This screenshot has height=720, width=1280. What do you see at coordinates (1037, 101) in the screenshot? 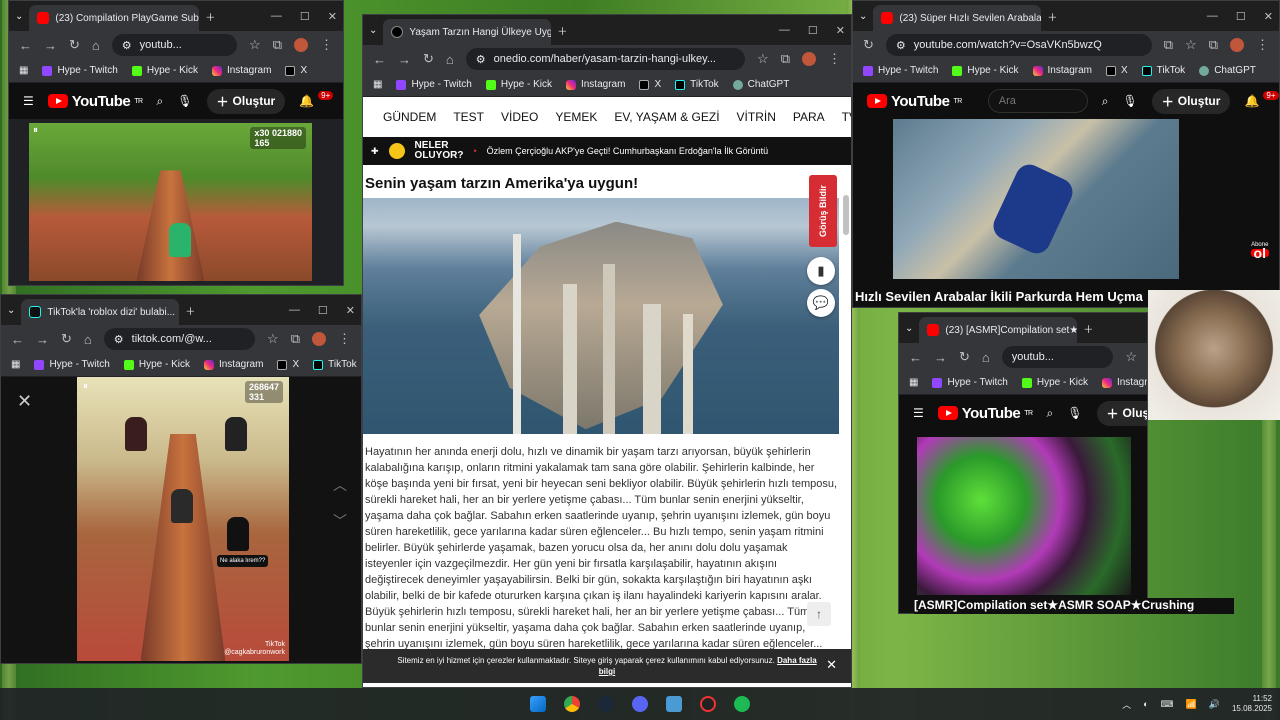
I see `search-input` at bounding box center [1037, 101].